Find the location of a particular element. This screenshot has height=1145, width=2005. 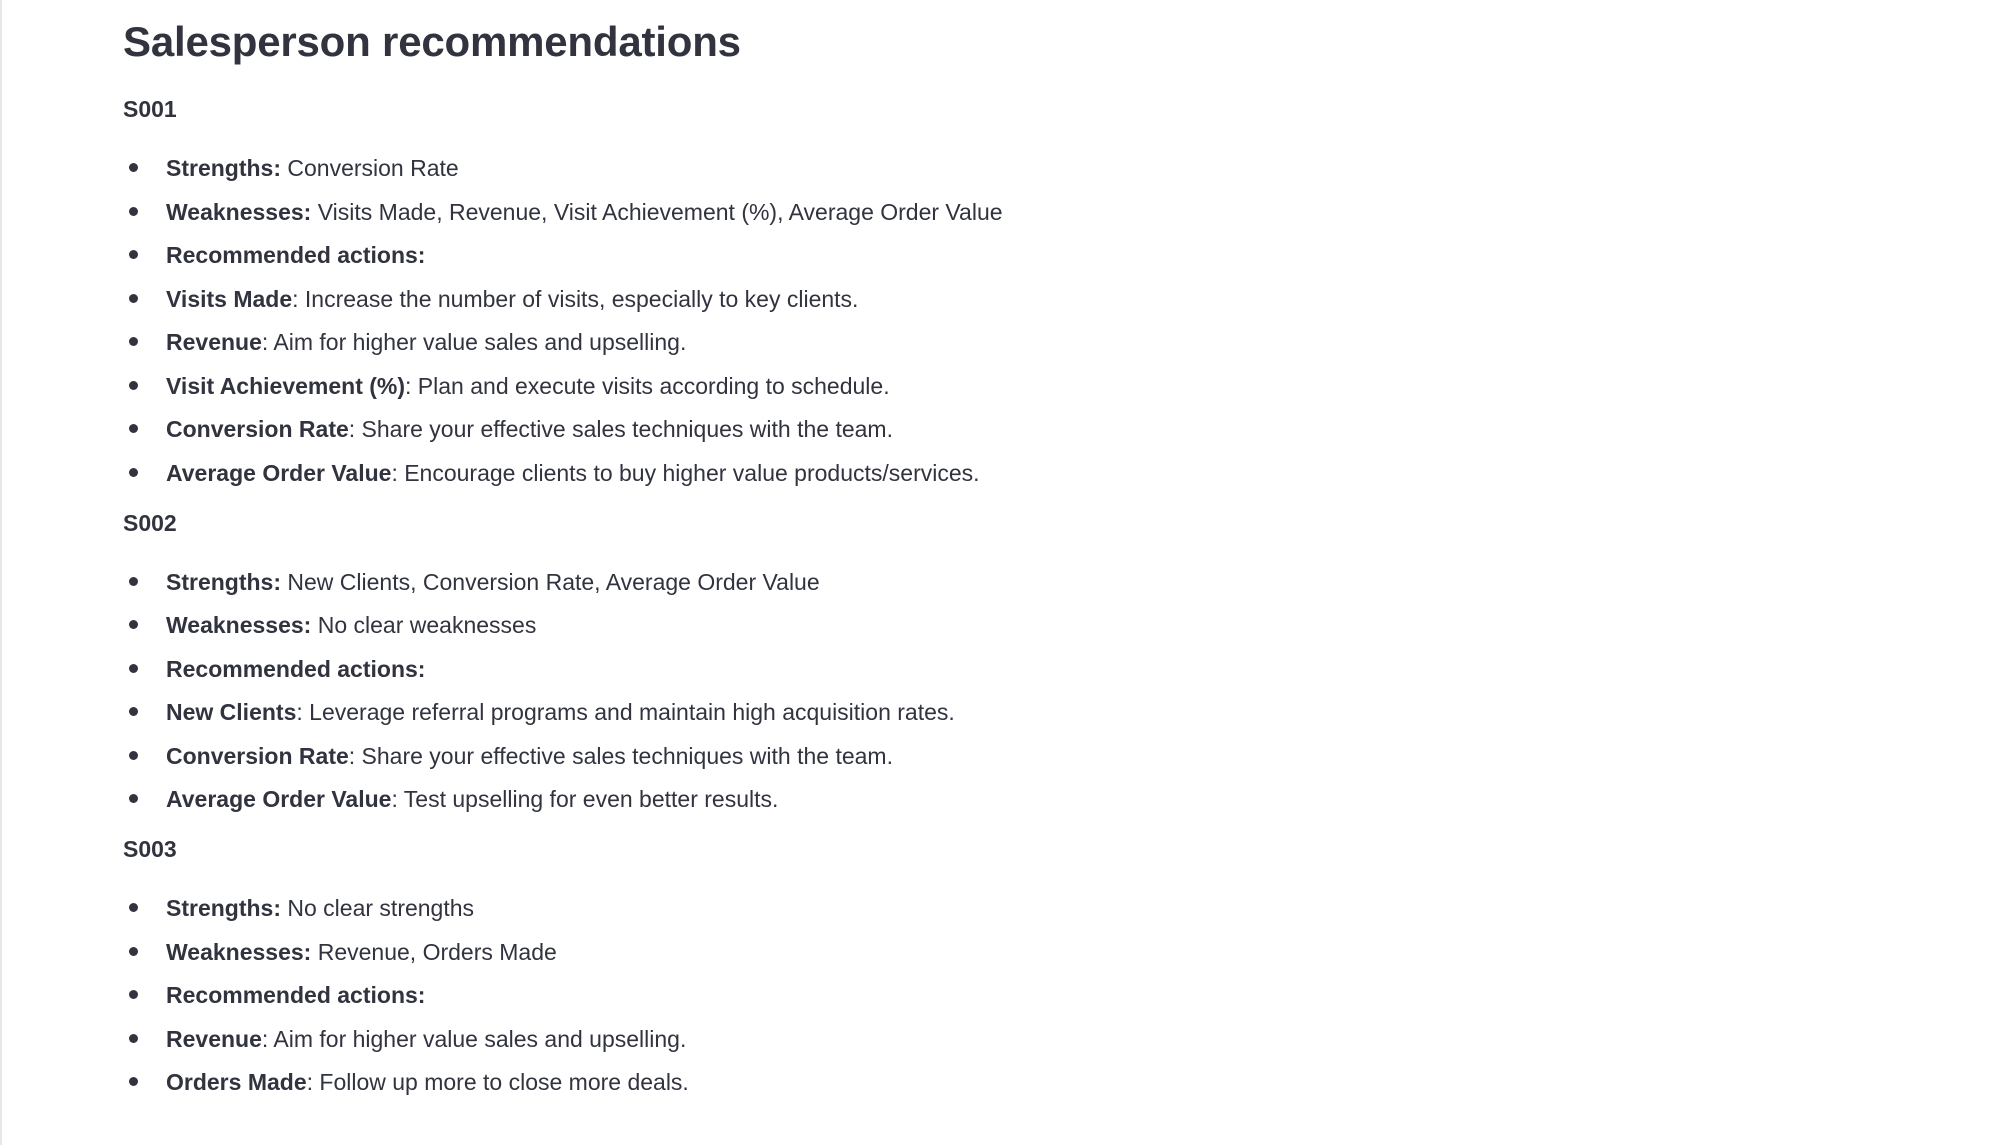

list-item: Strengths: Conversion Rate is located at coordinates (973, 168).